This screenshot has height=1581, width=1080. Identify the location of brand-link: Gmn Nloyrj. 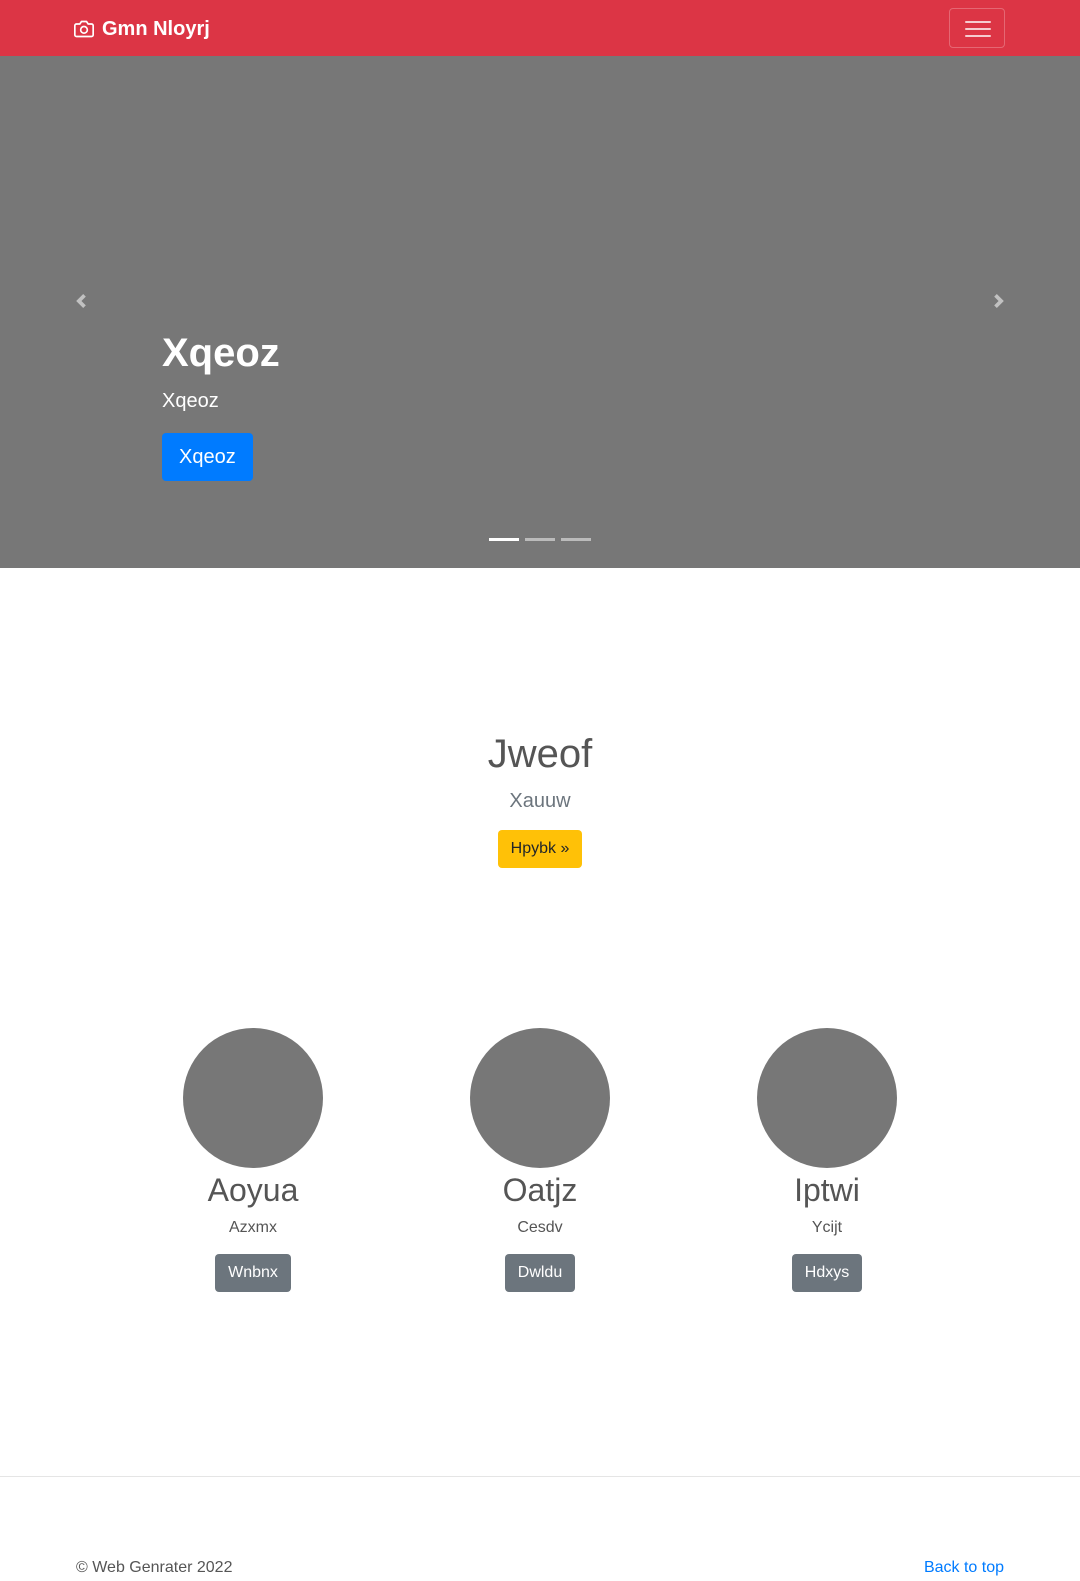
(142, 29).